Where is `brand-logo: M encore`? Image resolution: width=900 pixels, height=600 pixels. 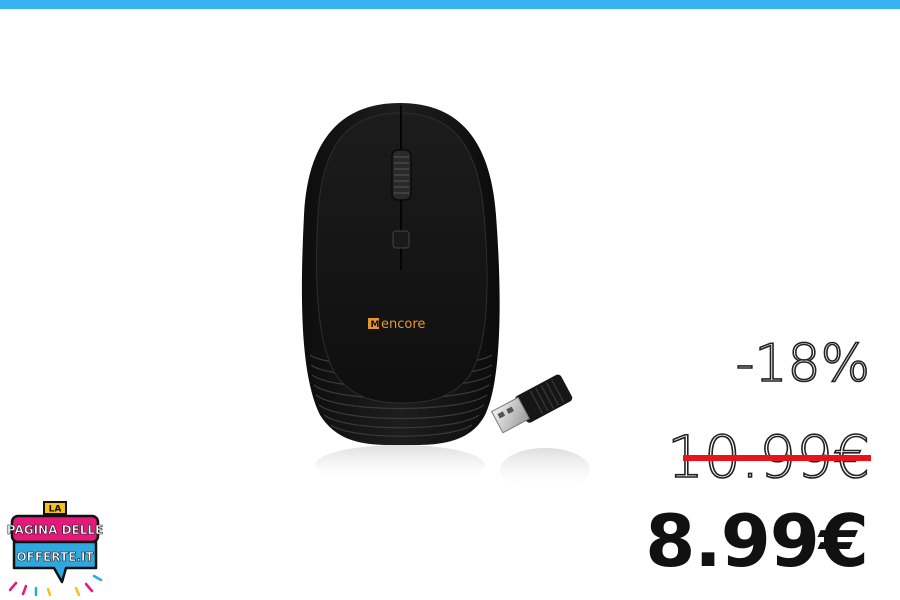
brand-logo: M encore is located at coordinates (396, 324).